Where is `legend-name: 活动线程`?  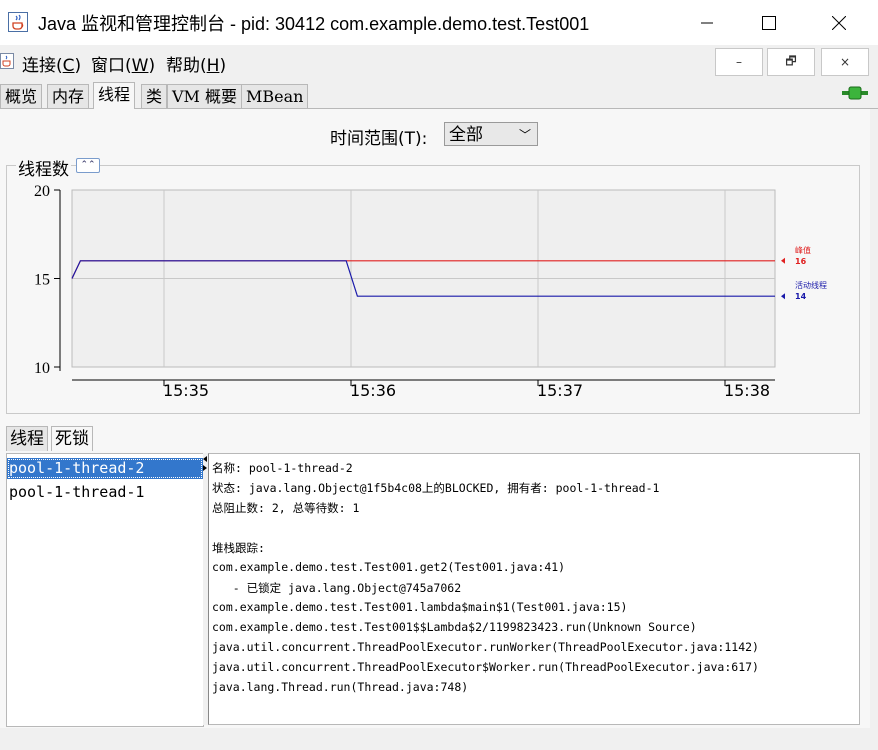 legend-name: 活动线程 is located at coordinates (811, 285).